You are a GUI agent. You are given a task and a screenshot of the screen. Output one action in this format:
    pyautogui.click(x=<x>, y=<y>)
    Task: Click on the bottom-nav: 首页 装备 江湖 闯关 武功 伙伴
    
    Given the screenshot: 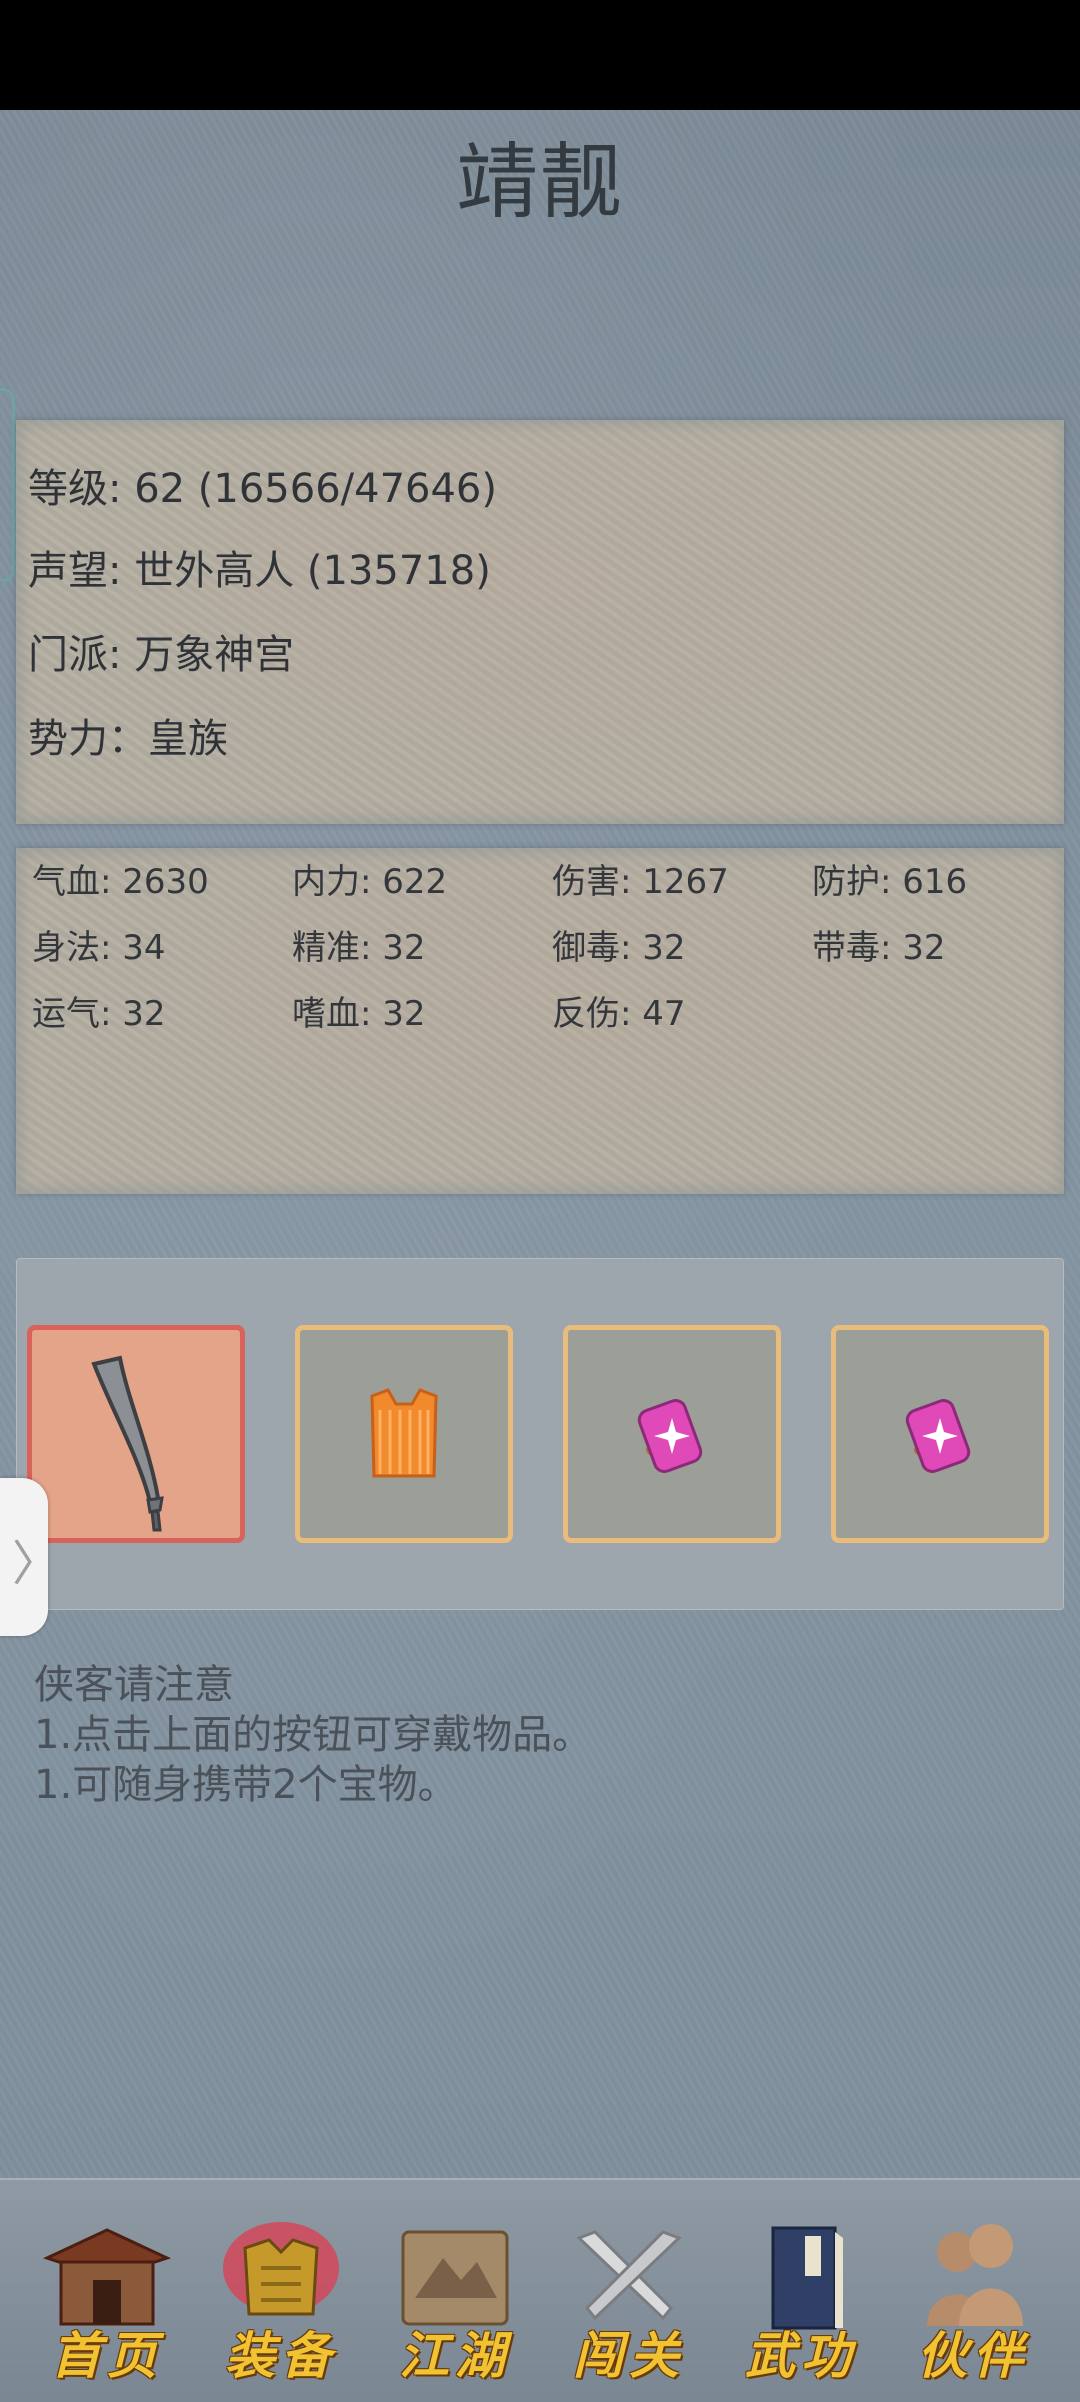 What is the action you would take?
    pyautogui.click(x=540, y=2290)
    